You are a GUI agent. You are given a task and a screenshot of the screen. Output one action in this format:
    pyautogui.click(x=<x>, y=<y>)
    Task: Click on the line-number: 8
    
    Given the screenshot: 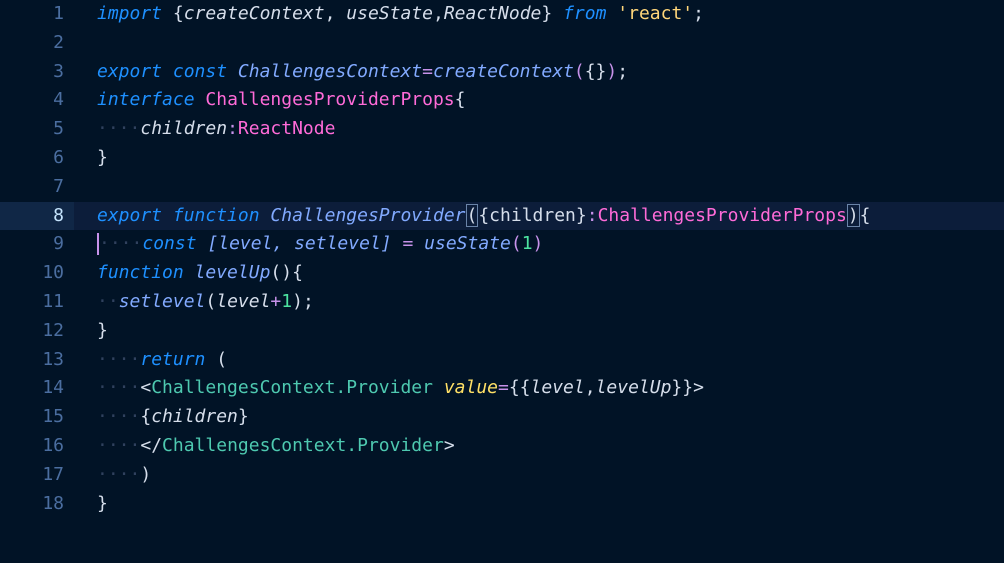 What is the action you would take?
    pyautogui.click(x=37, y=215)
    